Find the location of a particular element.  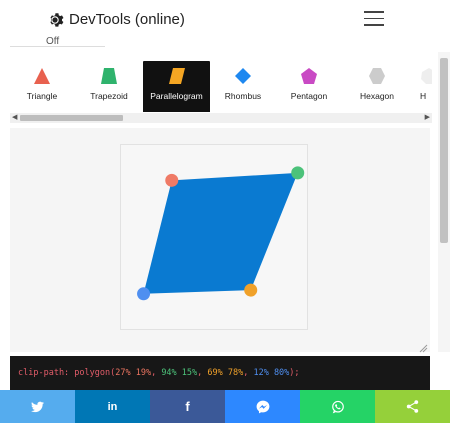

trapezoid-icon is located at coordinates (109, 76).